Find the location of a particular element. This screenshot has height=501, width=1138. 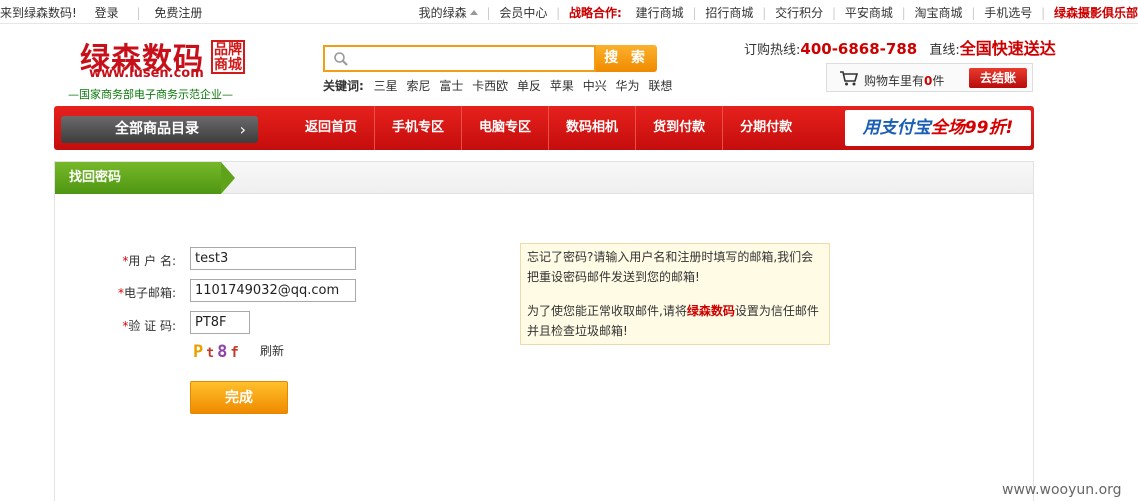

search-input is located at coordinates (466, 58).